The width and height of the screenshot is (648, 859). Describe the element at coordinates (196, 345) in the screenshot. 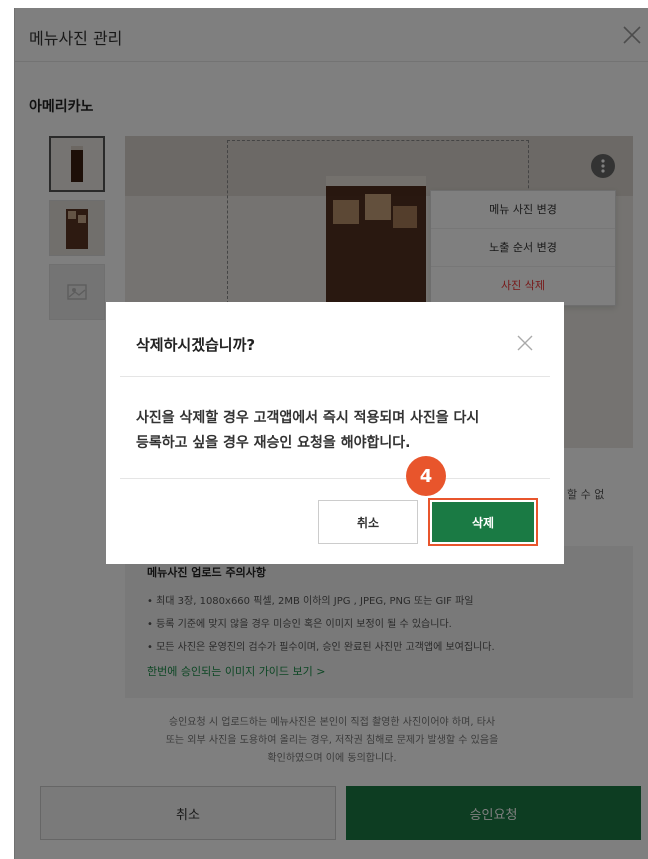

I see `dialog-title: 삭제하시겠습니까?` at that location.